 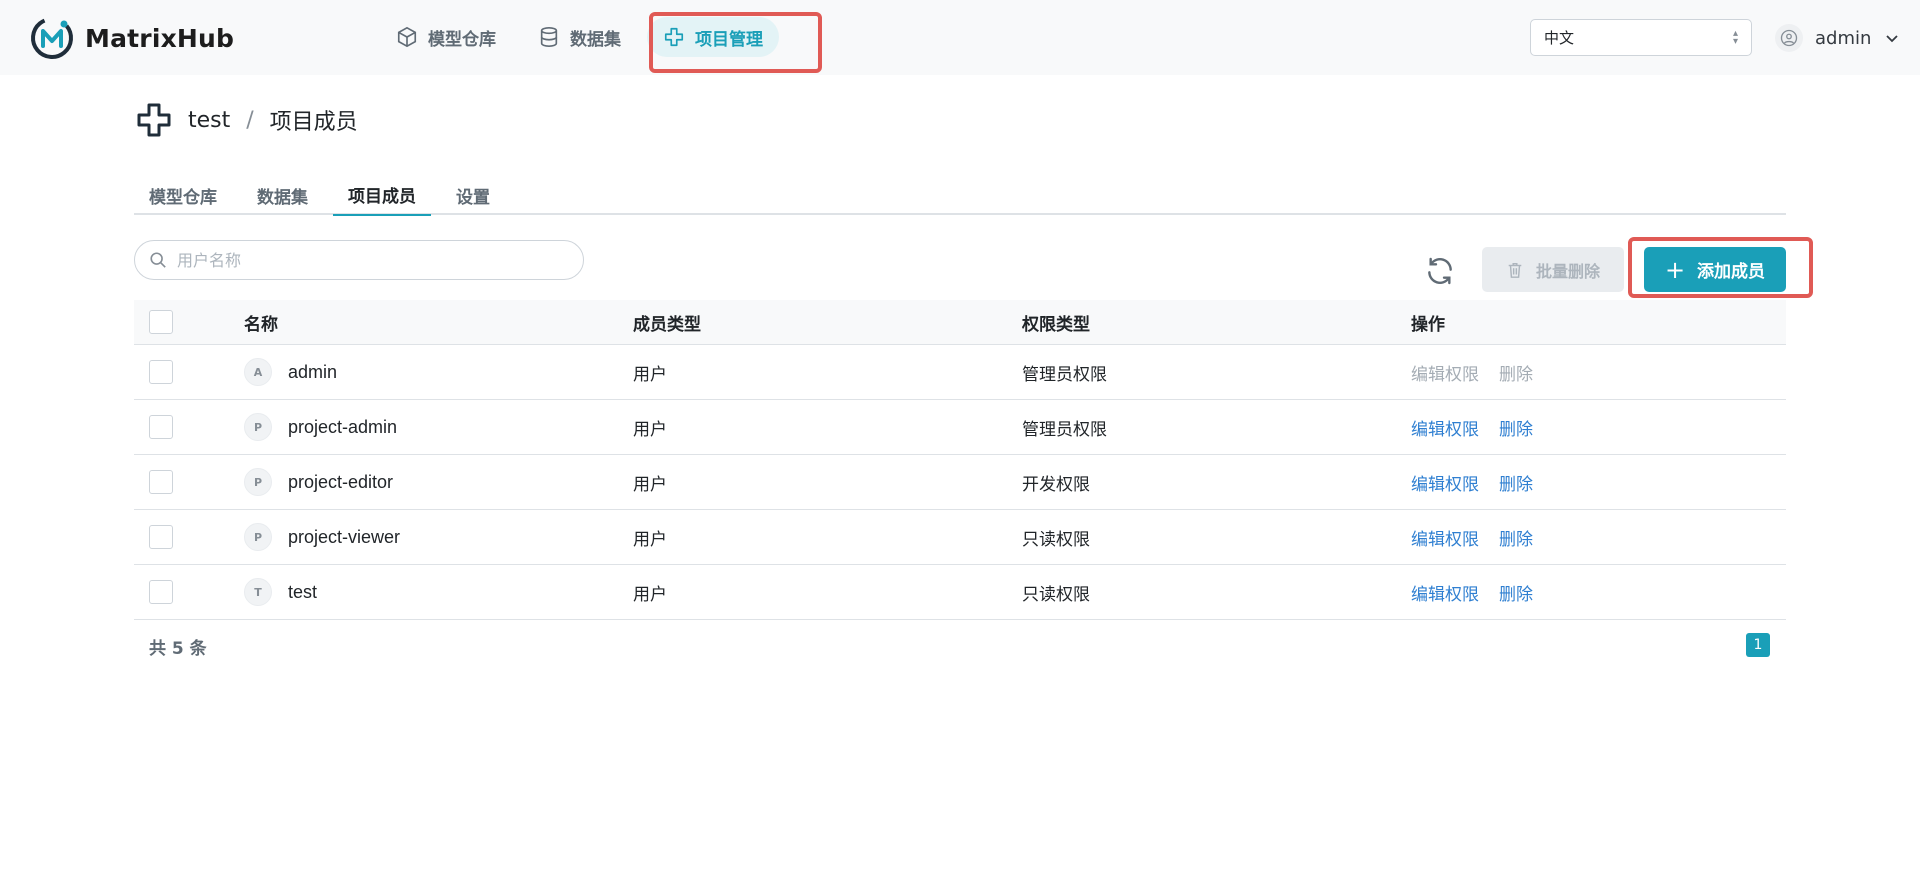 What do you see at coordinates (1758, 645) in the screenshot?
I see `page-button: 1` at bounding box center [1758, 645].